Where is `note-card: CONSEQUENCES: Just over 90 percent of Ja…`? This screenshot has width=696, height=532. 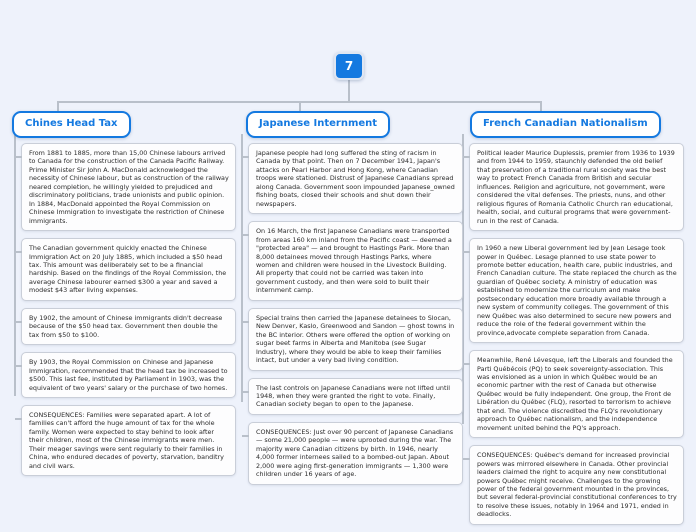 note-card: CONSEQUENCES: Just over 90 percent of Ja… is located at coordinates (352, 453).